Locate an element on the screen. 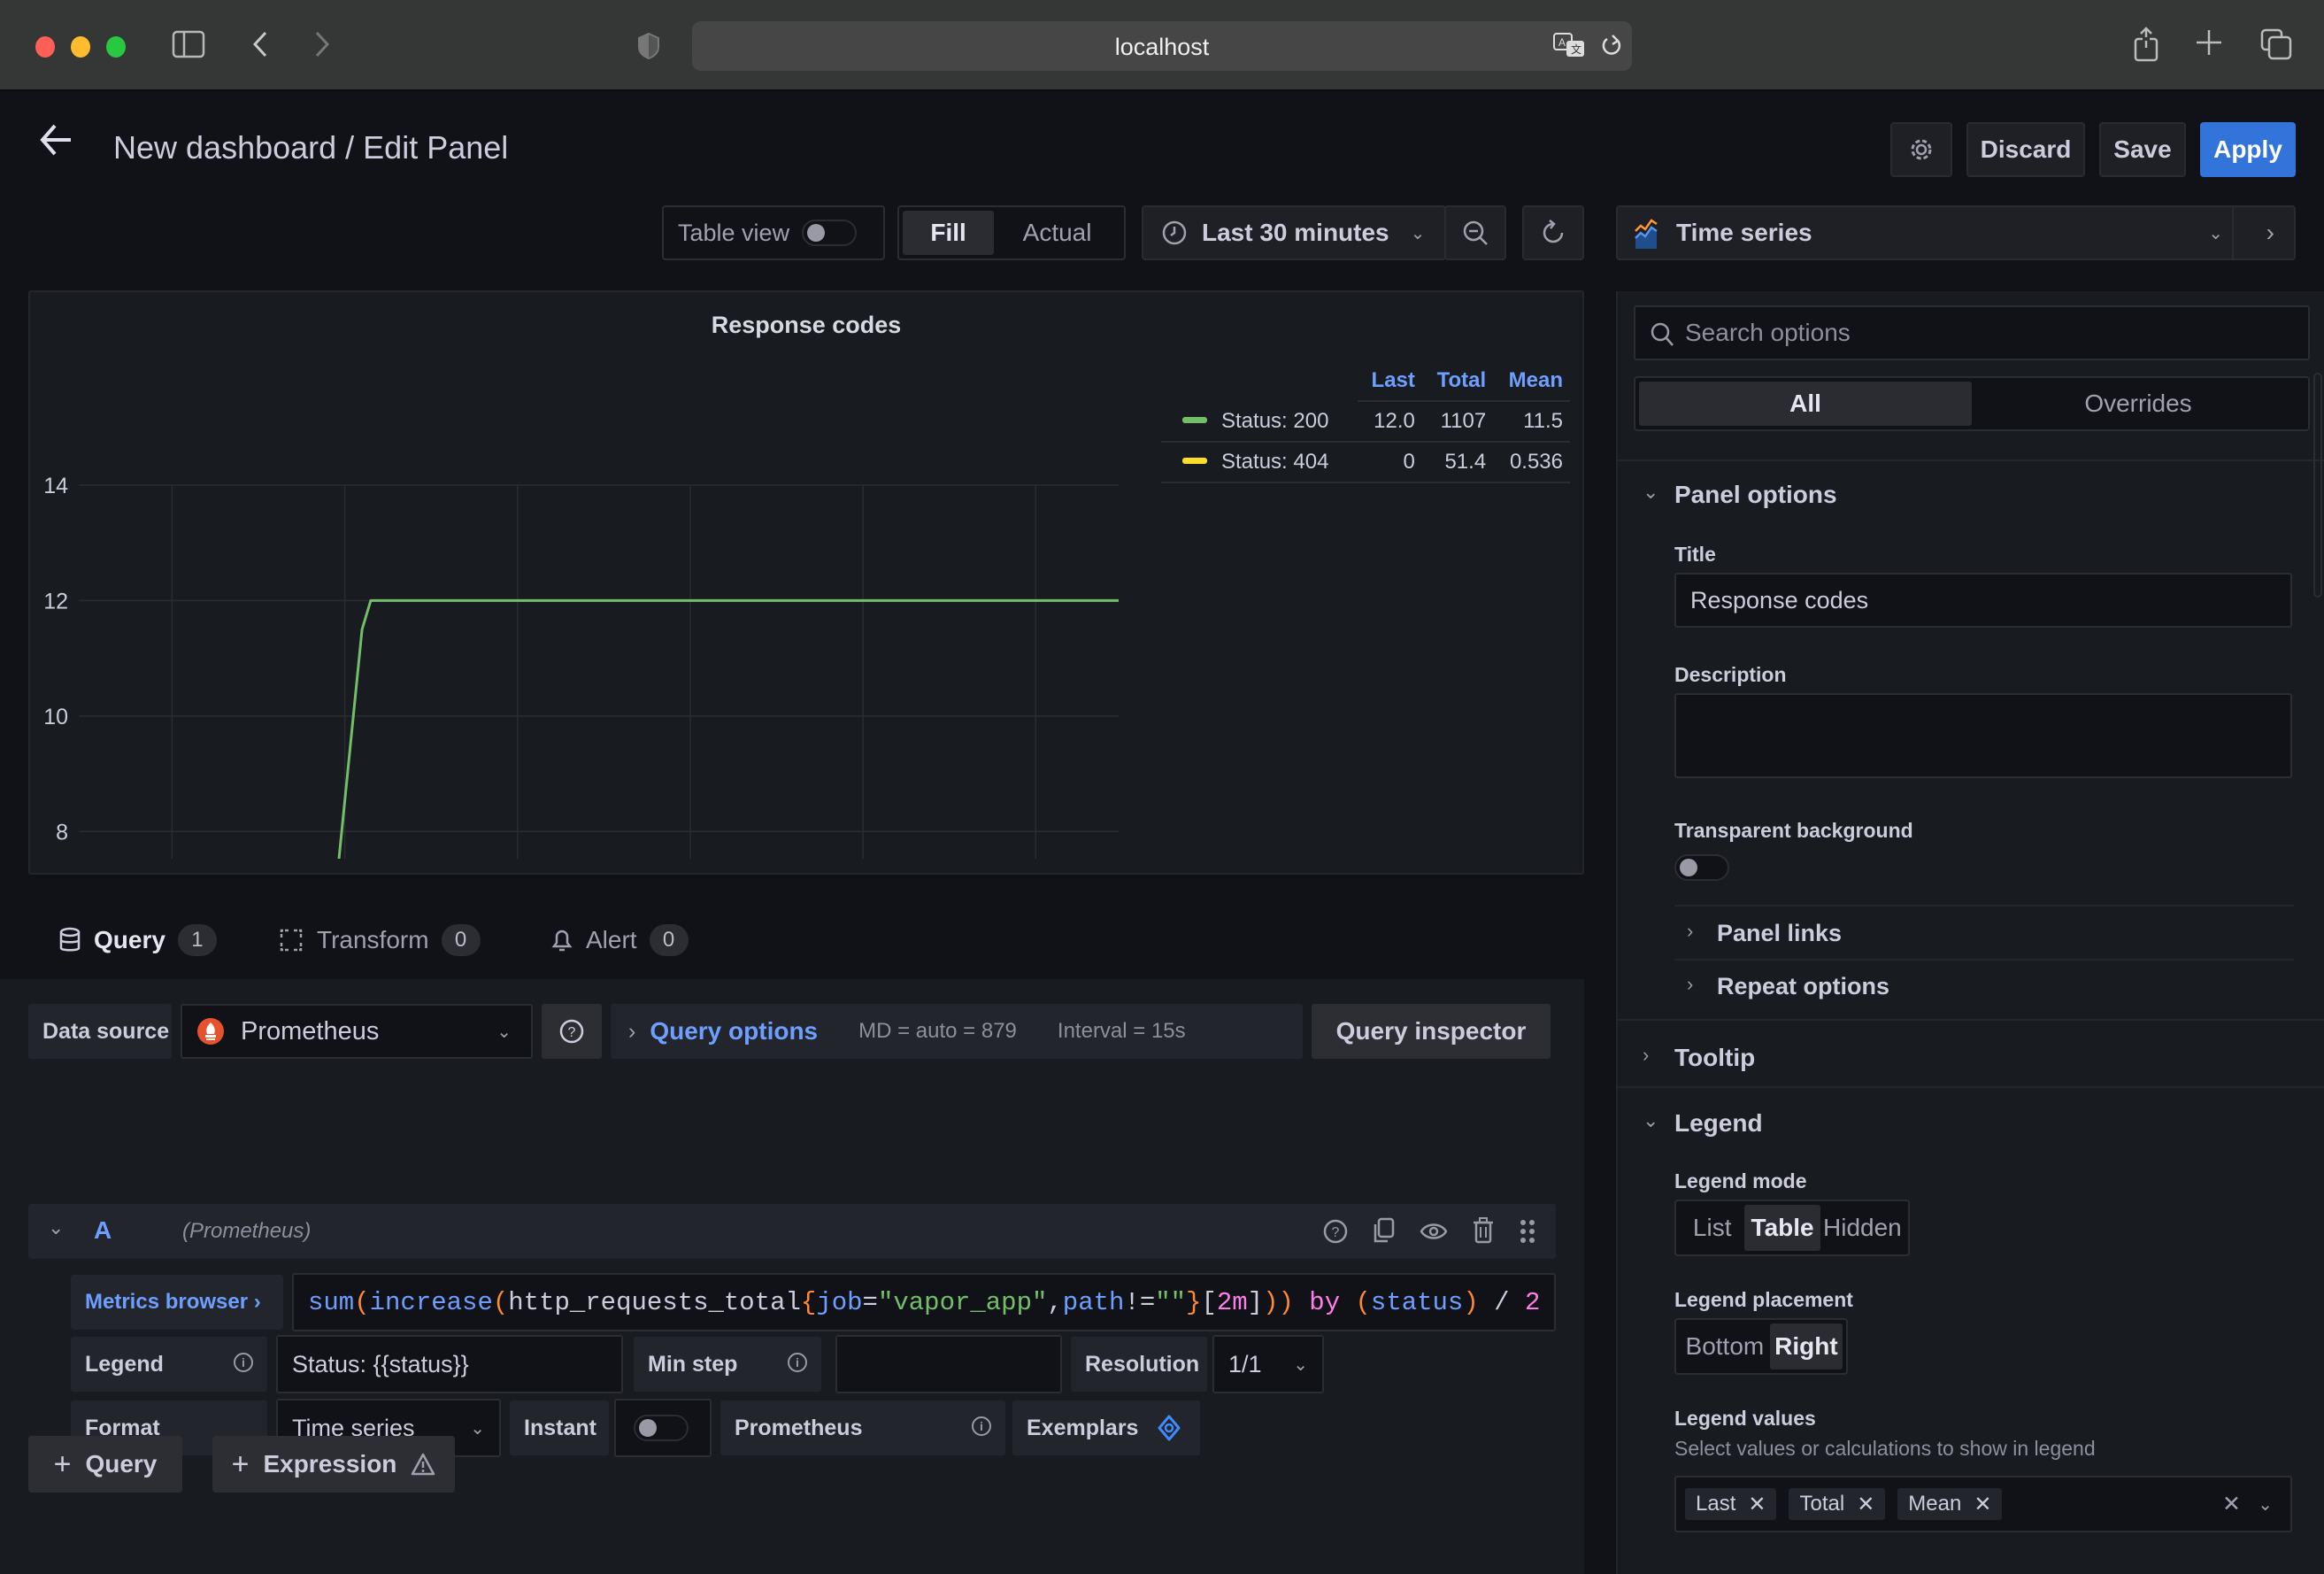  transparent-background-toggle is located at coordinates (1701, 867).